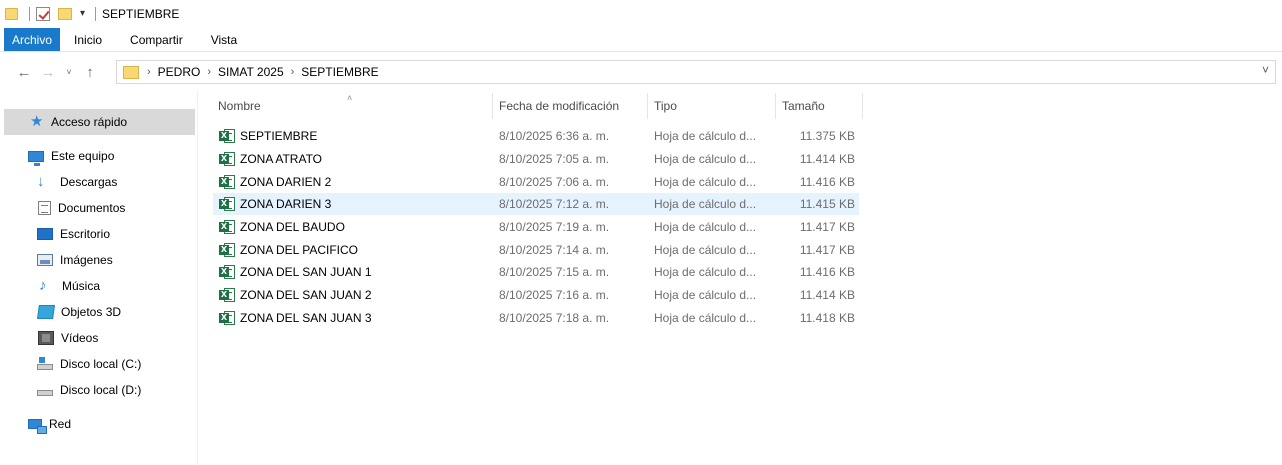  Describe the element at coordinates (80, 338) in the screenshot. I see `nav-item-label: Vídeos` at that location.